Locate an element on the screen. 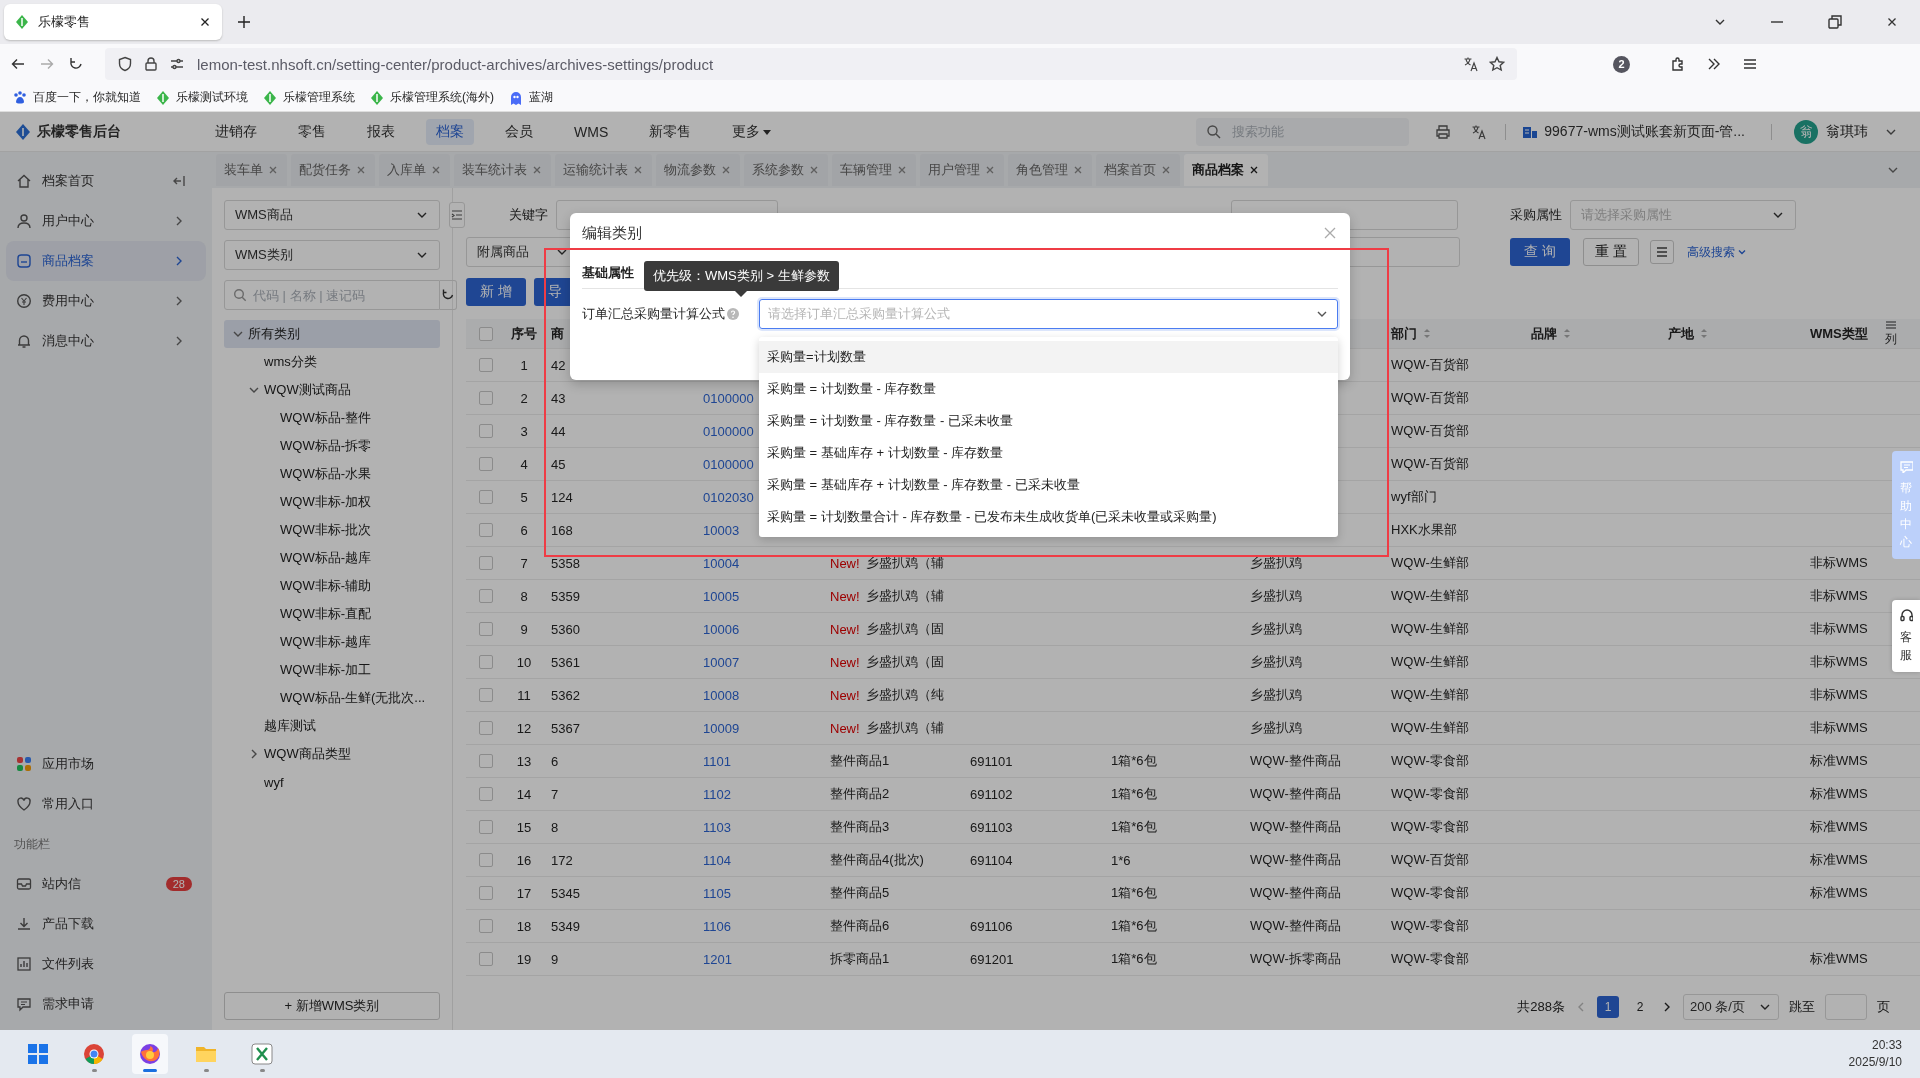  count-badge: 28 is located at coordinates (178, 884).